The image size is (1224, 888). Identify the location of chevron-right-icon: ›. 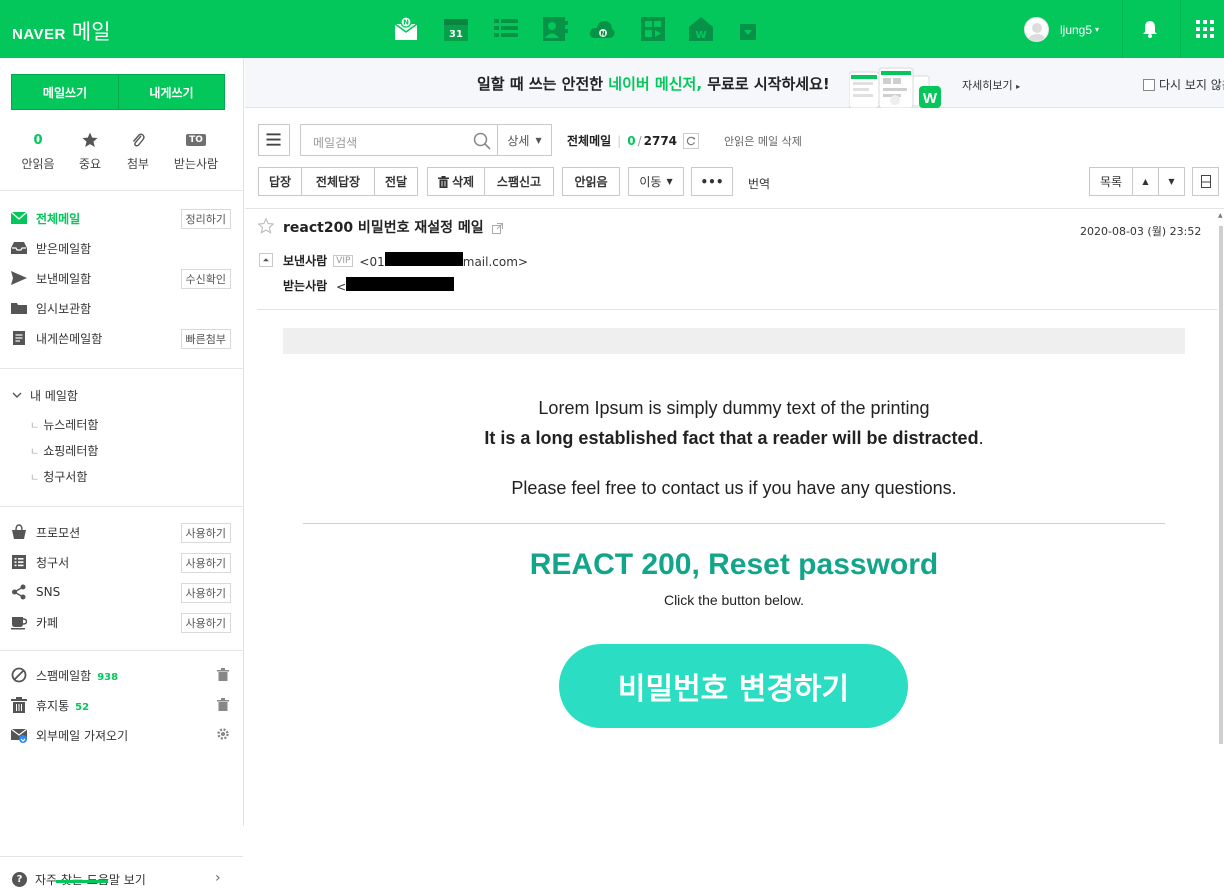
(218, 878).